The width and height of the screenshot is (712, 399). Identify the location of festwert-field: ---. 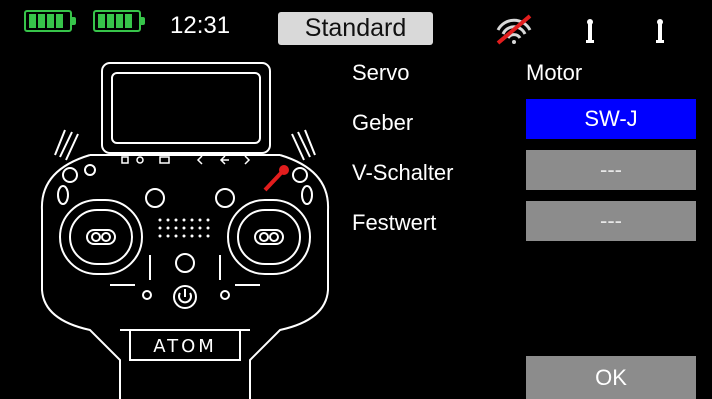
(611, 221).